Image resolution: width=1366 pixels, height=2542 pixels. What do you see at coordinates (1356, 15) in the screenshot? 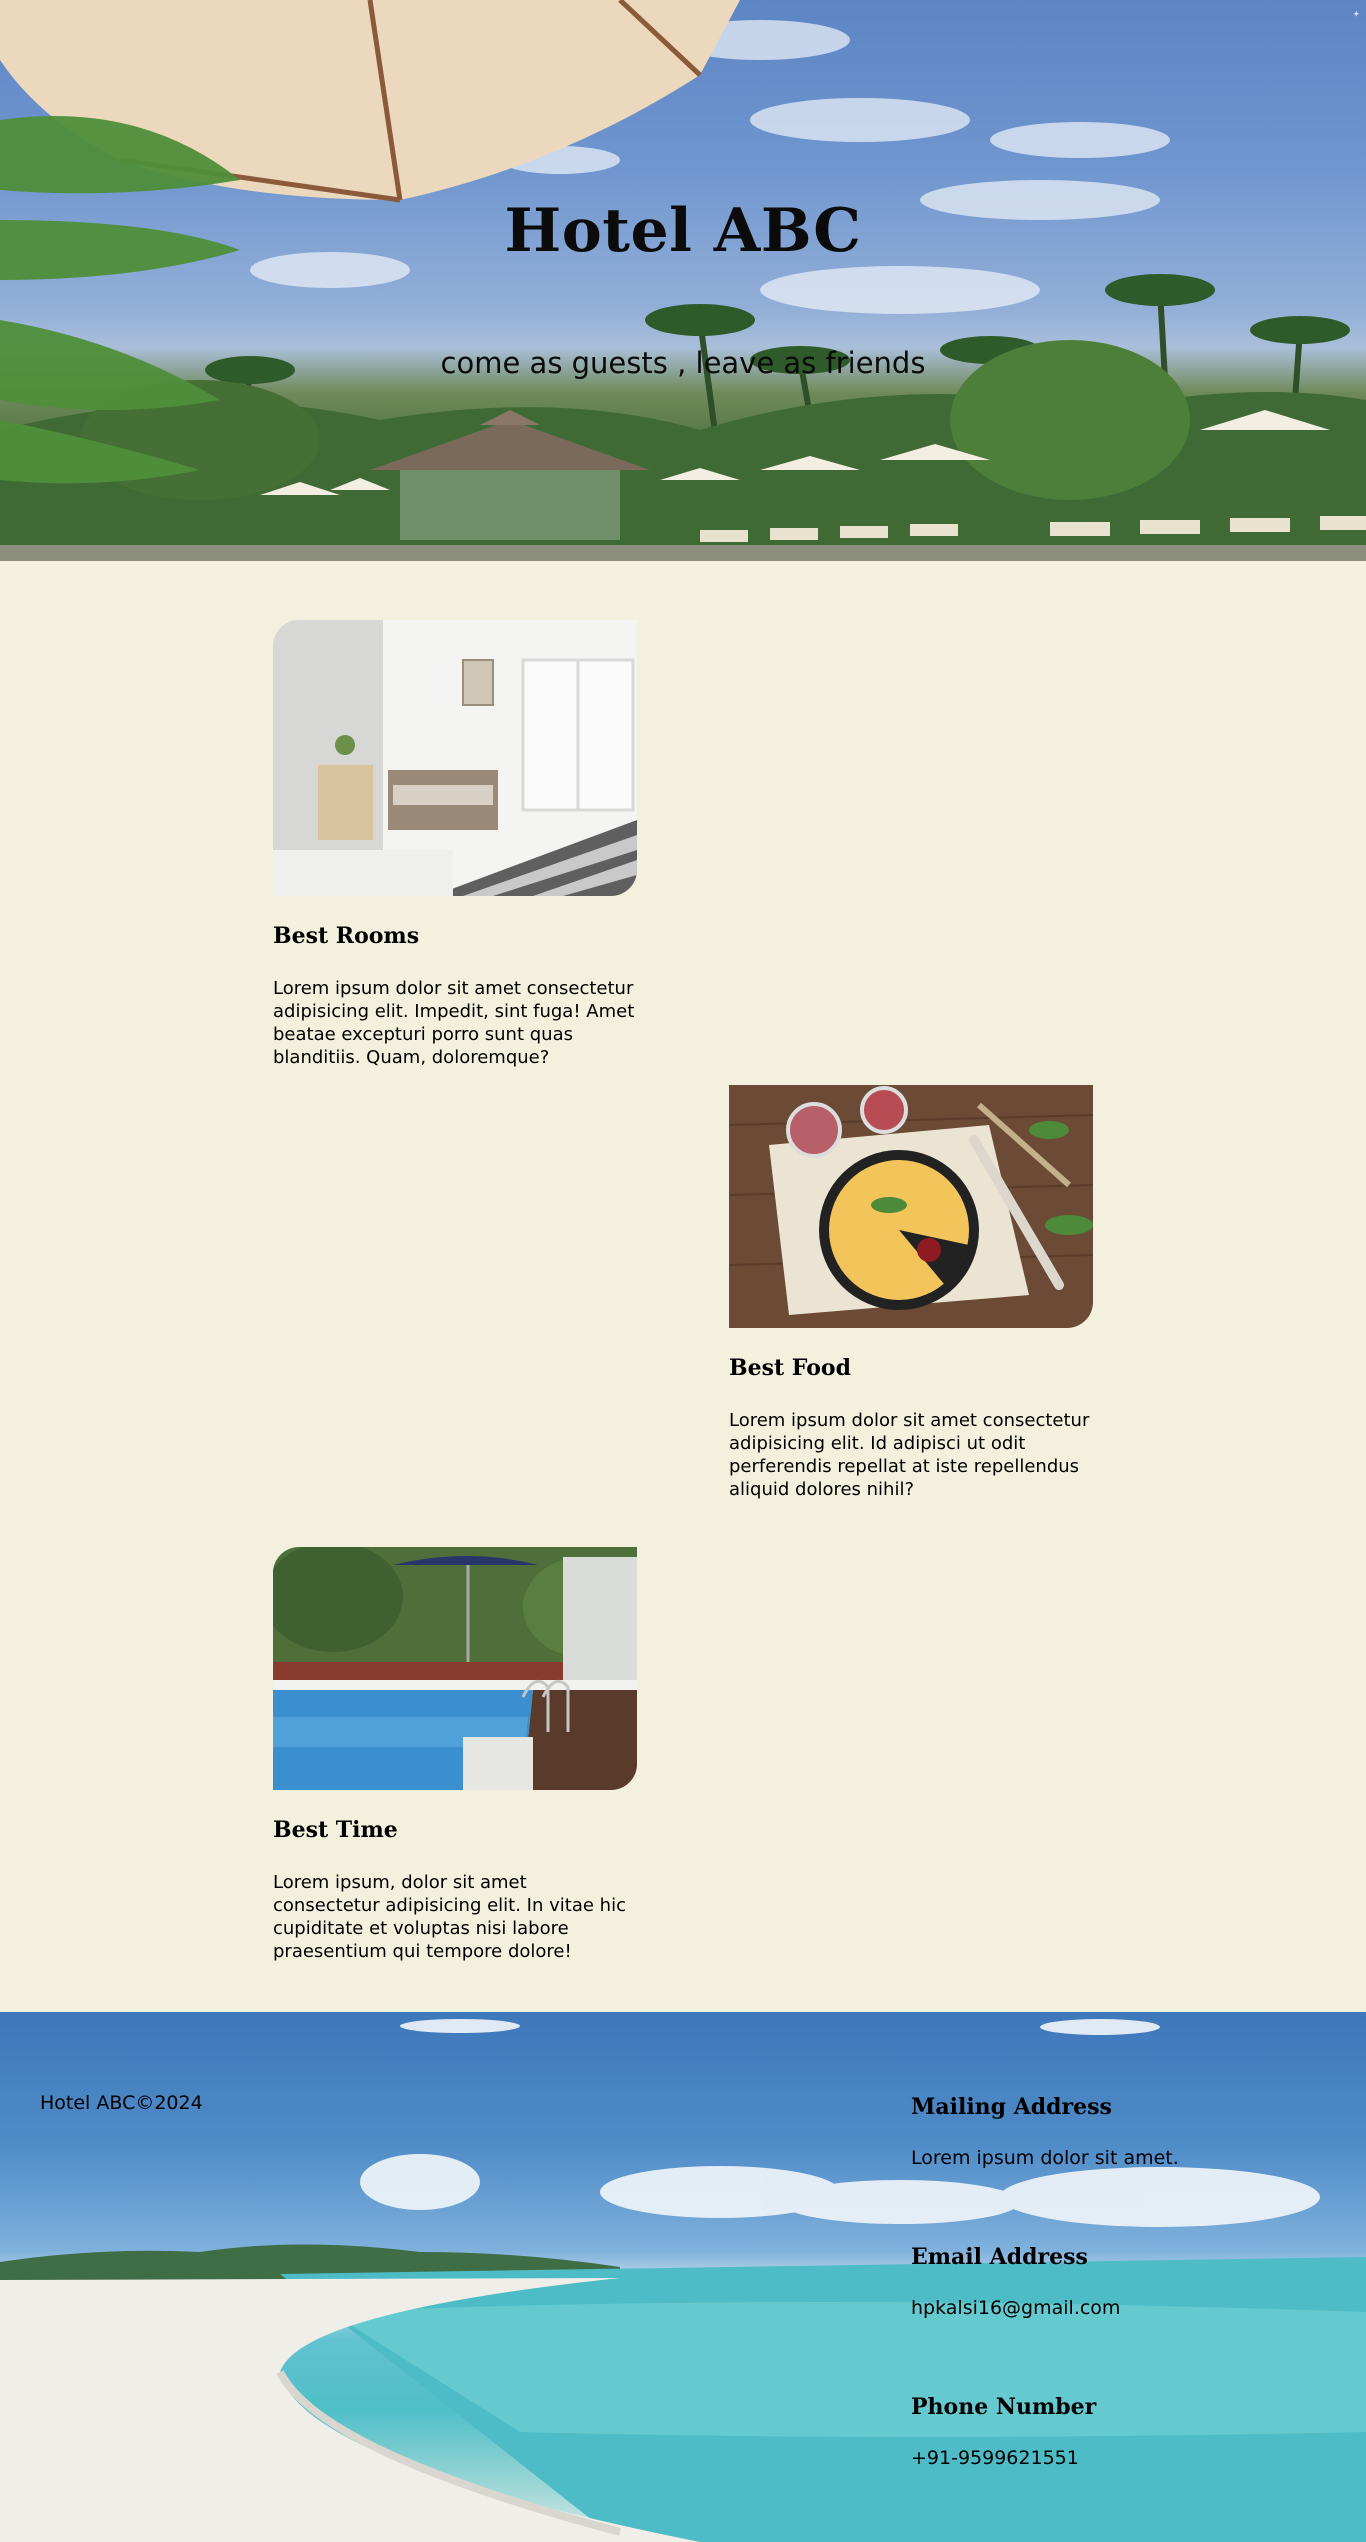
I see `corner-logo-icon: ✦` at bounding box center [1356, 15].